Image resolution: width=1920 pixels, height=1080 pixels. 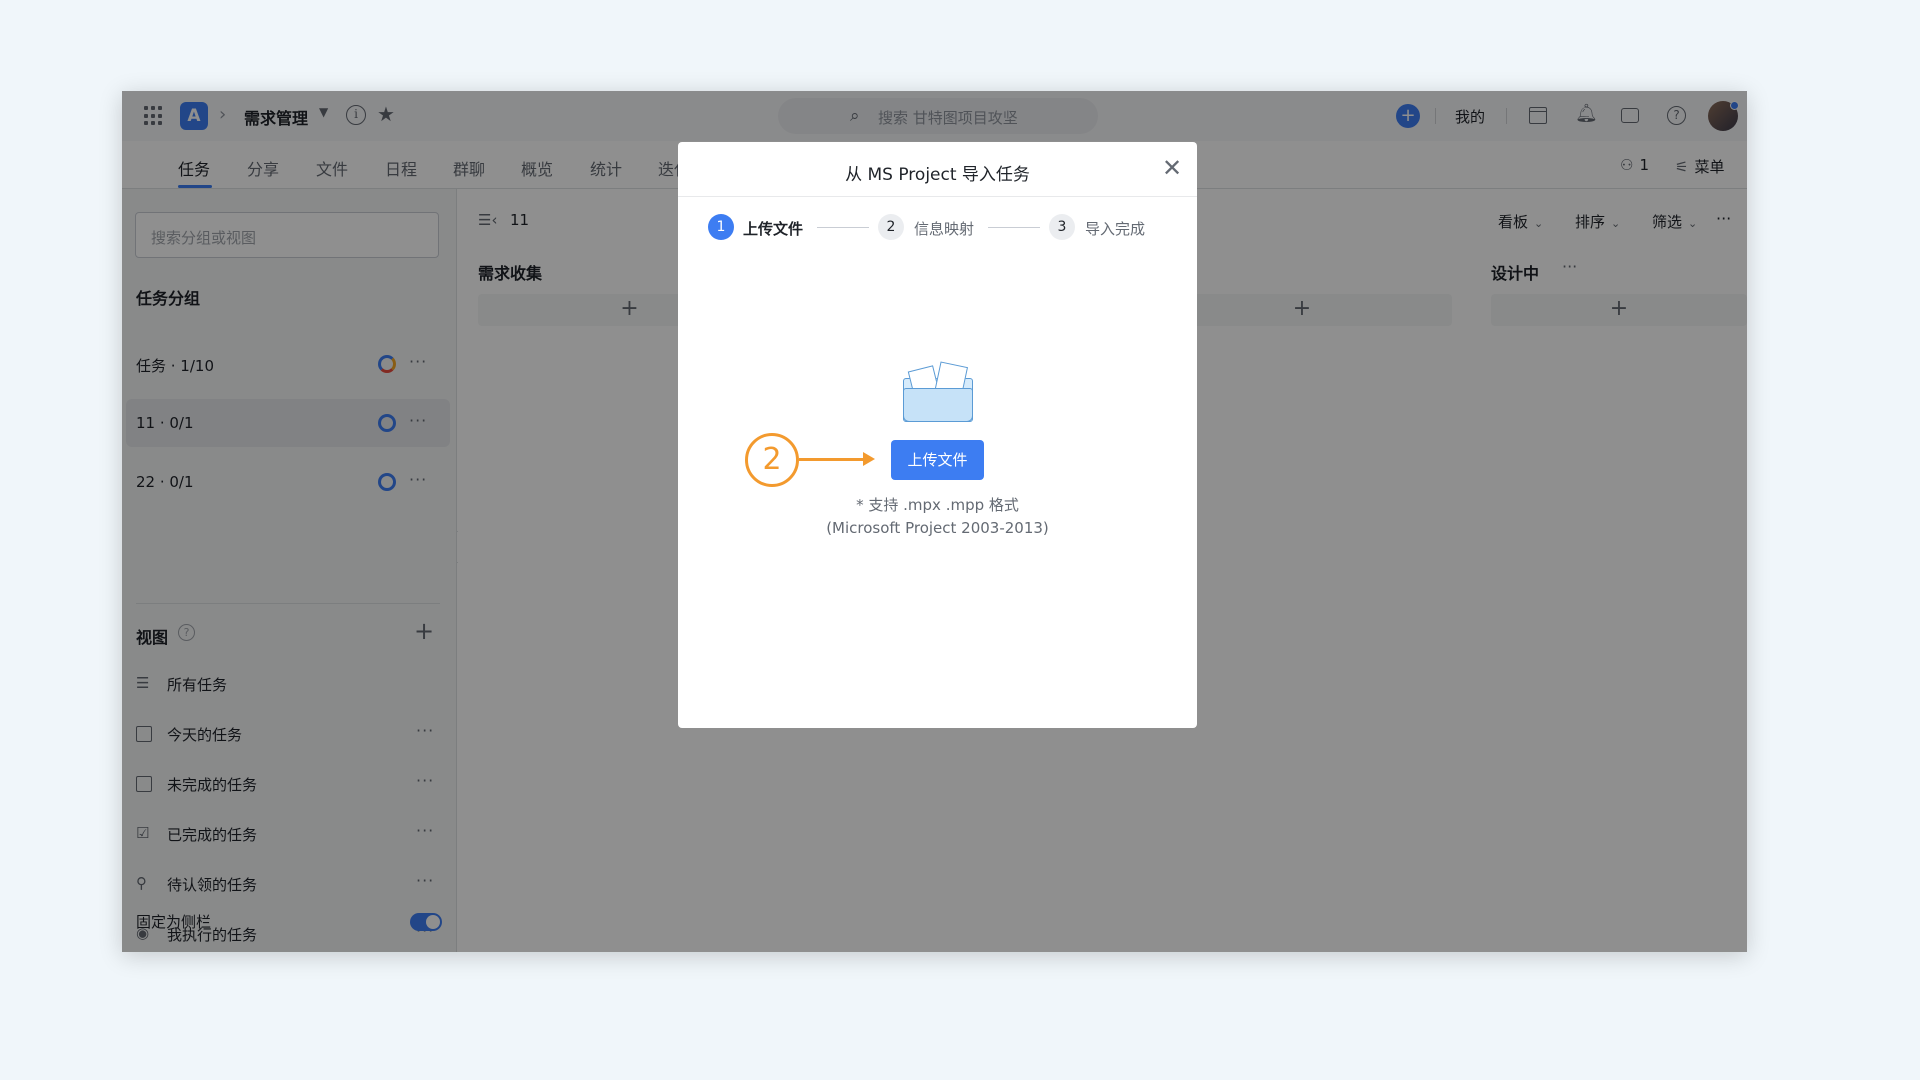 I want to click on folder-icon, so click(x=938, y=391).